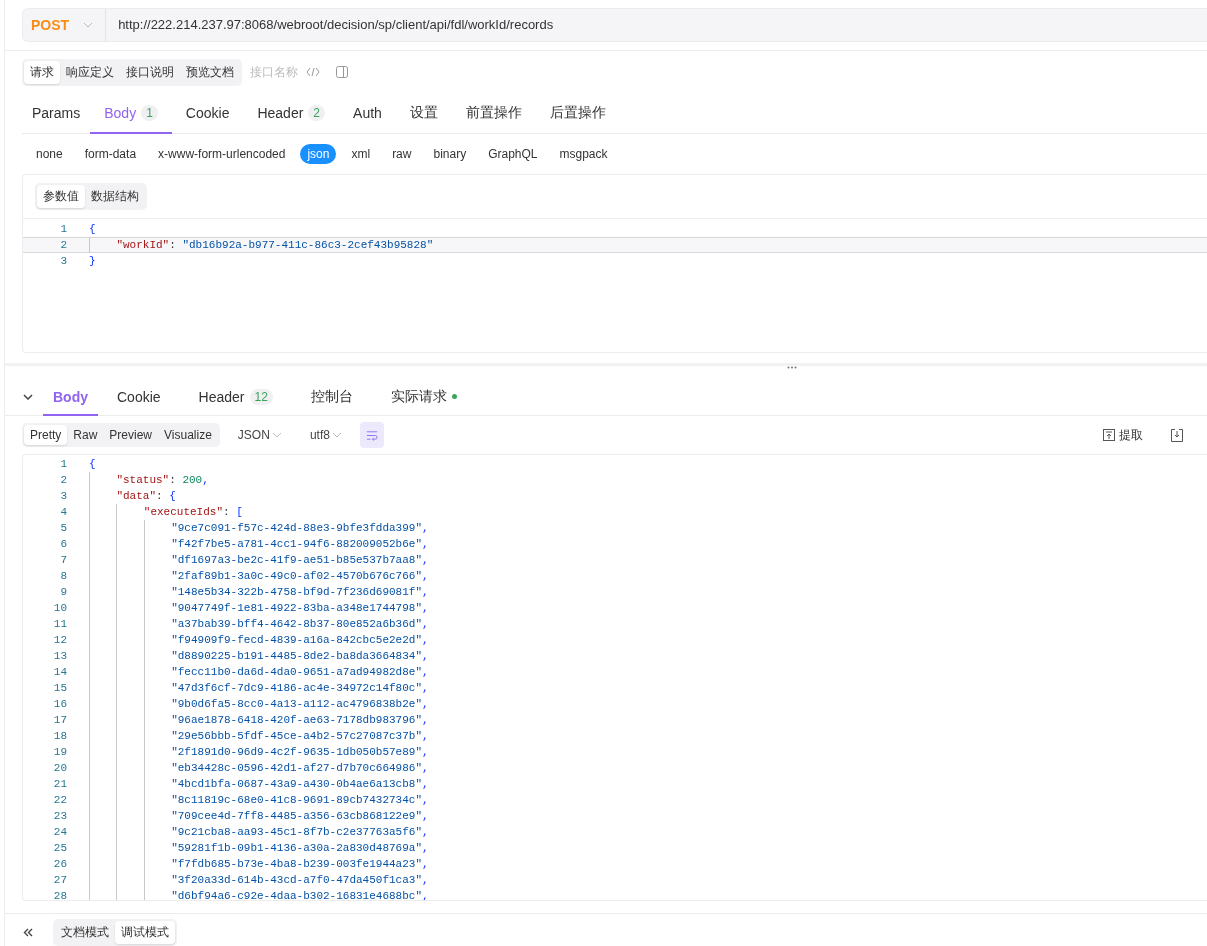  Describe the element at coordinates (577, 114) in the screenshot. I see `request-tab: 后置操作` at that location.